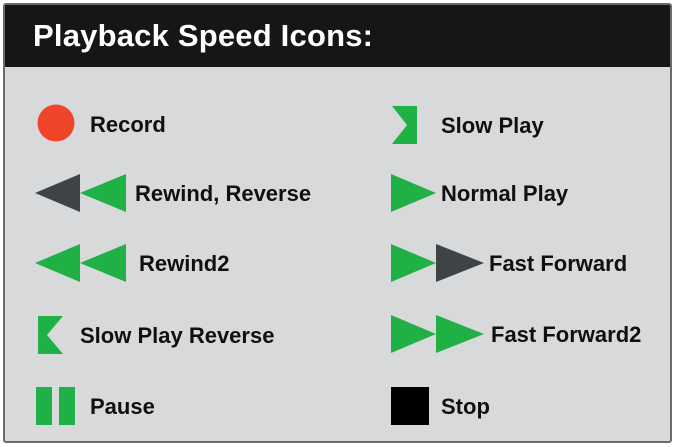 The image size is (676, 447). What do you see at coordinates (558, 263) in the screenshot?
I see `legend-label-fast-forward: Fast Forward` at bounding box center [558, 263].